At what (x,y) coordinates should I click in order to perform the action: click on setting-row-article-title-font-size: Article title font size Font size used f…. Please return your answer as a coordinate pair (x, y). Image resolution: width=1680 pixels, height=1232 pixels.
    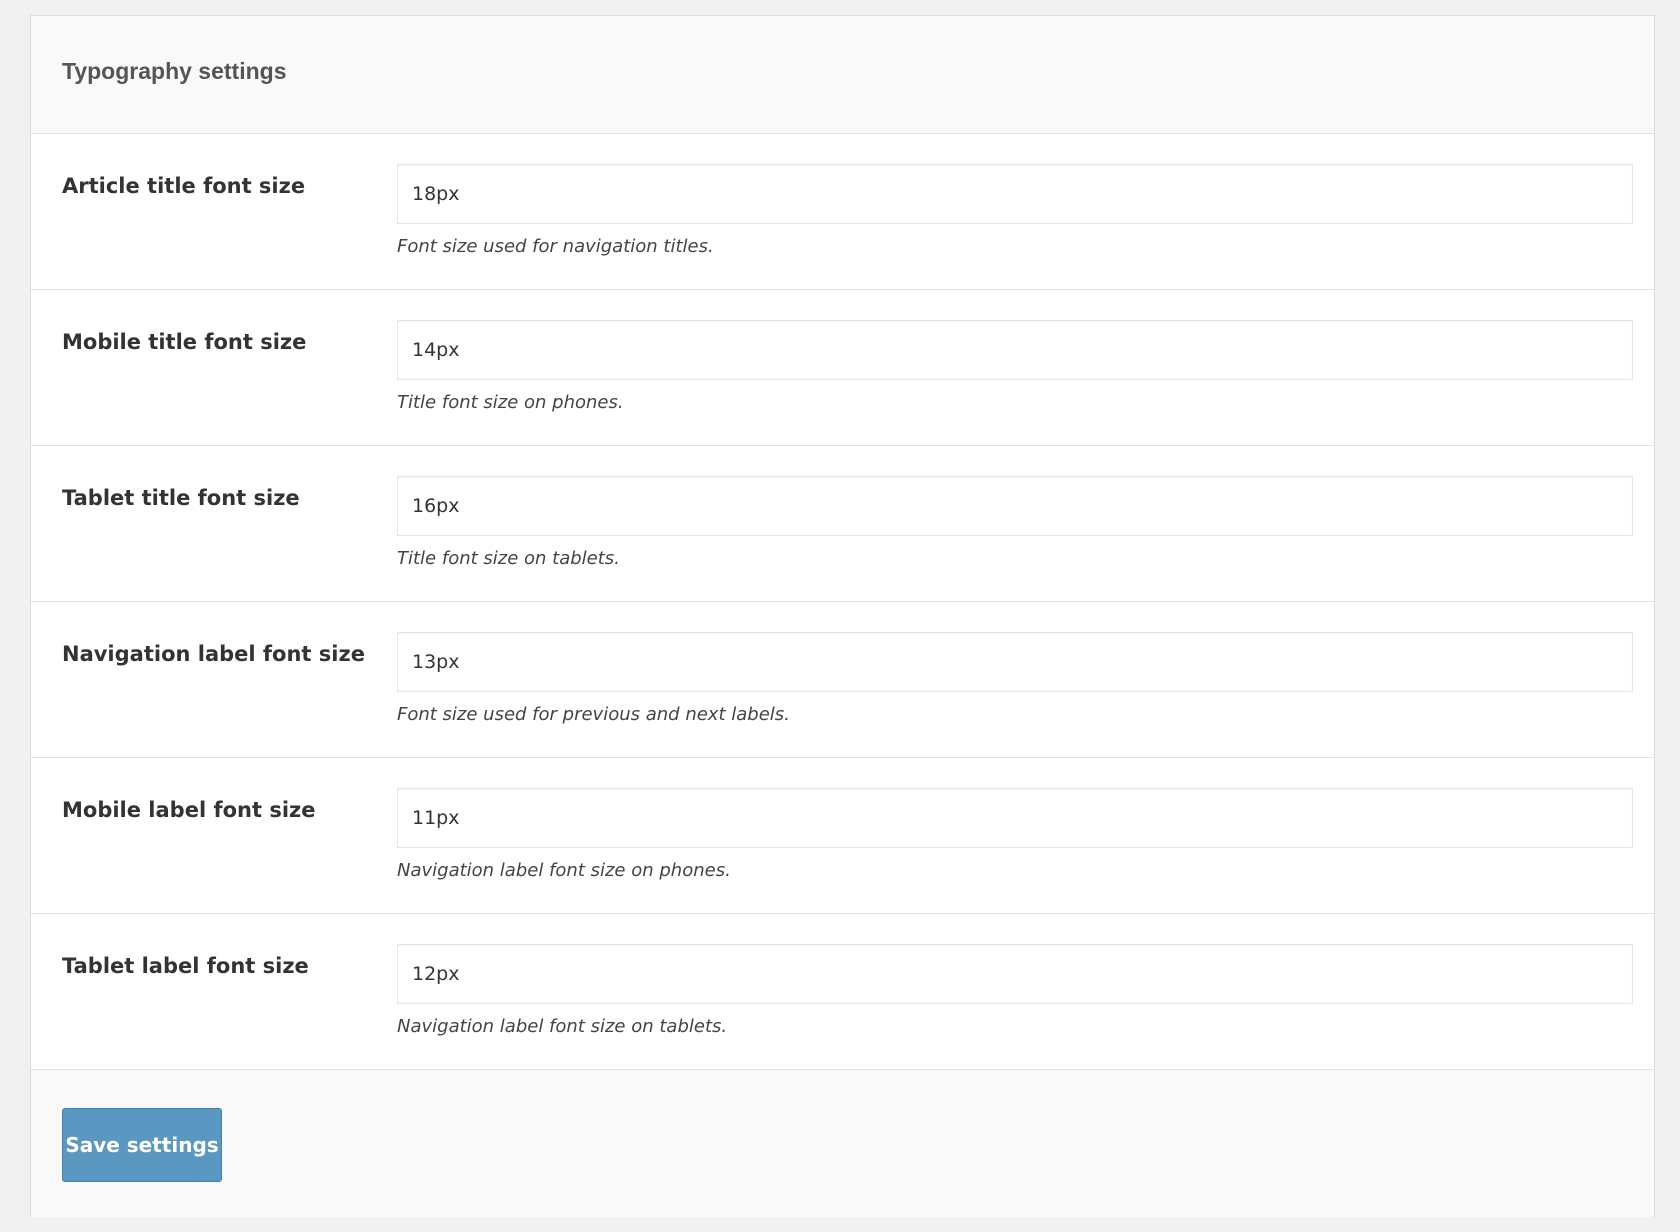
    Looking at the image, I should click on (842, 212).